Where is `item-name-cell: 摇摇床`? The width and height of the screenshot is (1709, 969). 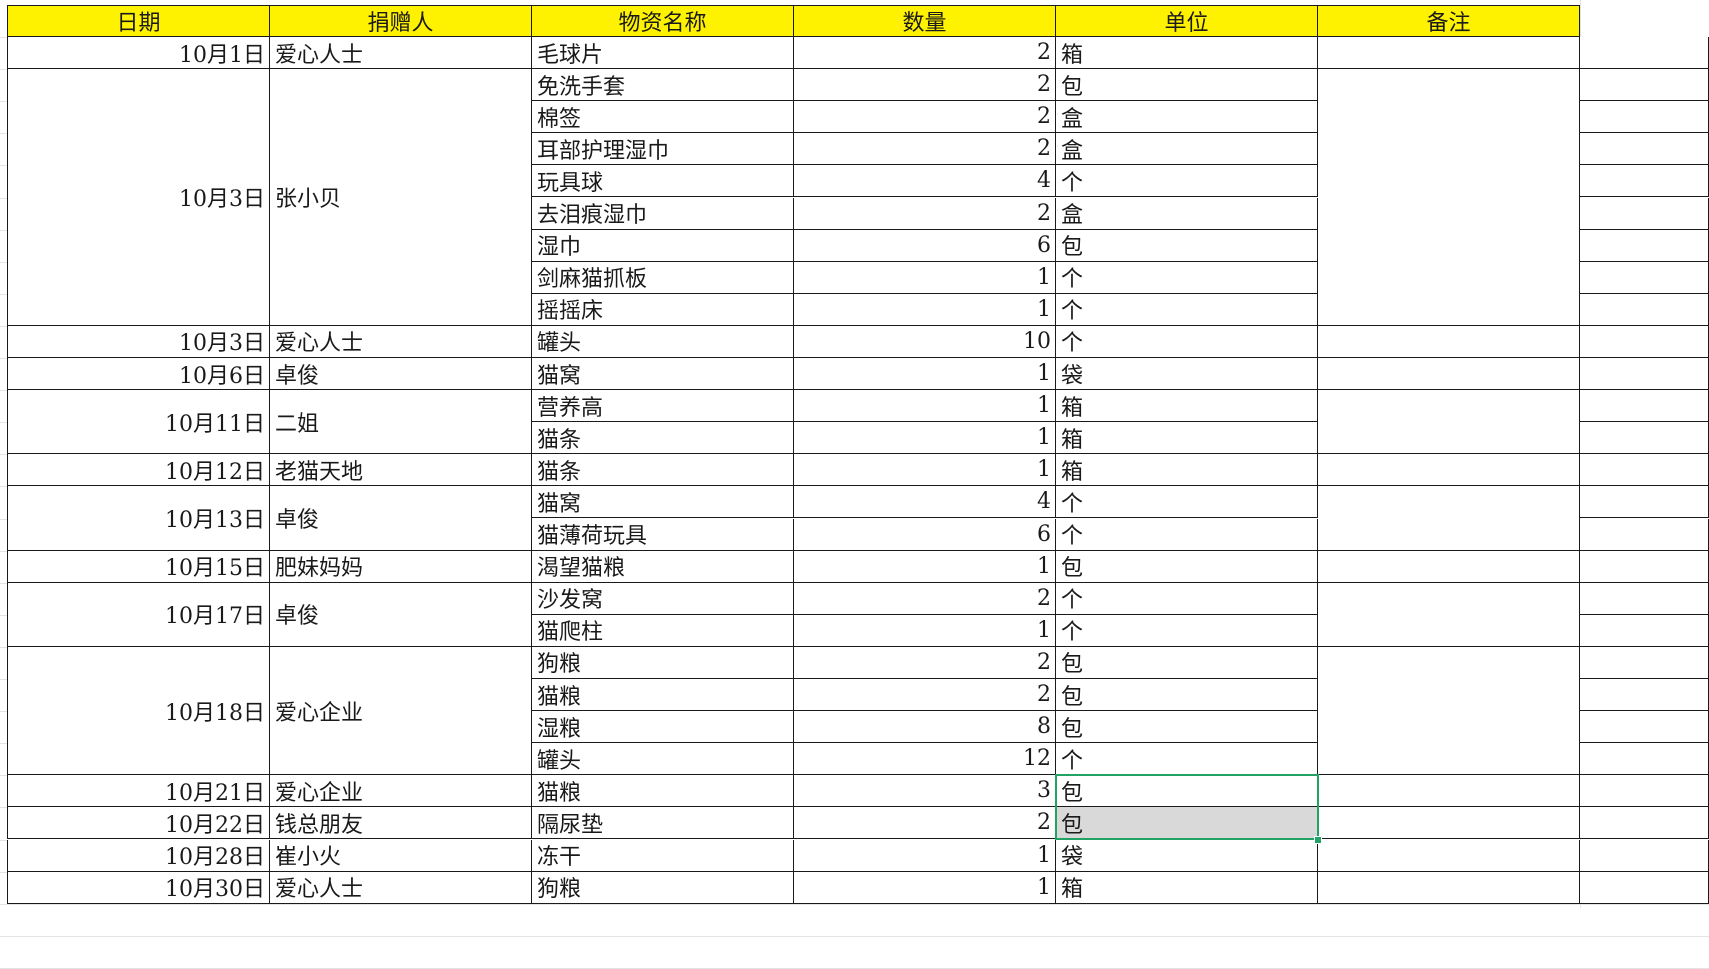 item-name-cell: 摇摇床 is located at coordinates (663, 309).